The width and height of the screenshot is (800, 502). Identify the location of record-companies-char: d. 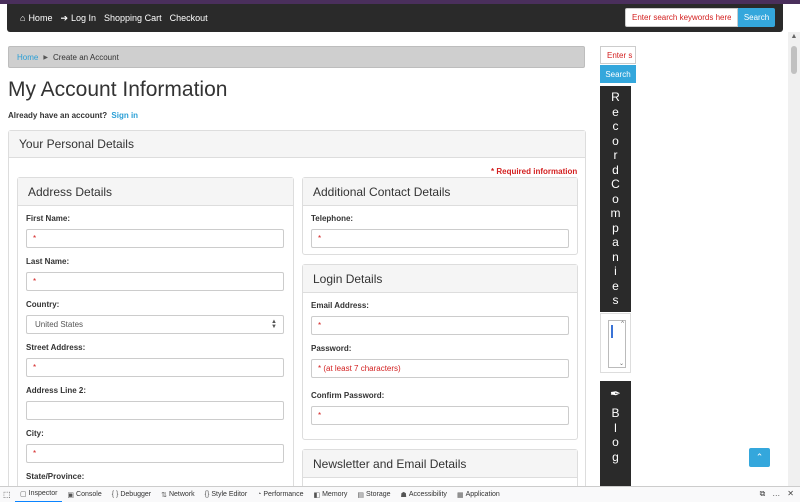
(615, 169).